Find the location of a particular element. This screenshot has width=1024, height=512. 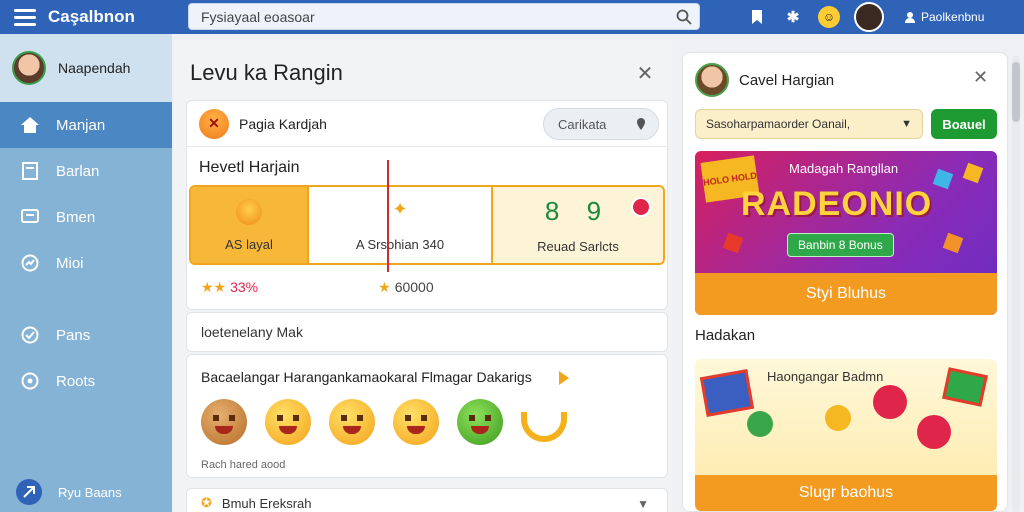

right-panel-header: Cavel Hargian is located at coordinates (764, 80).